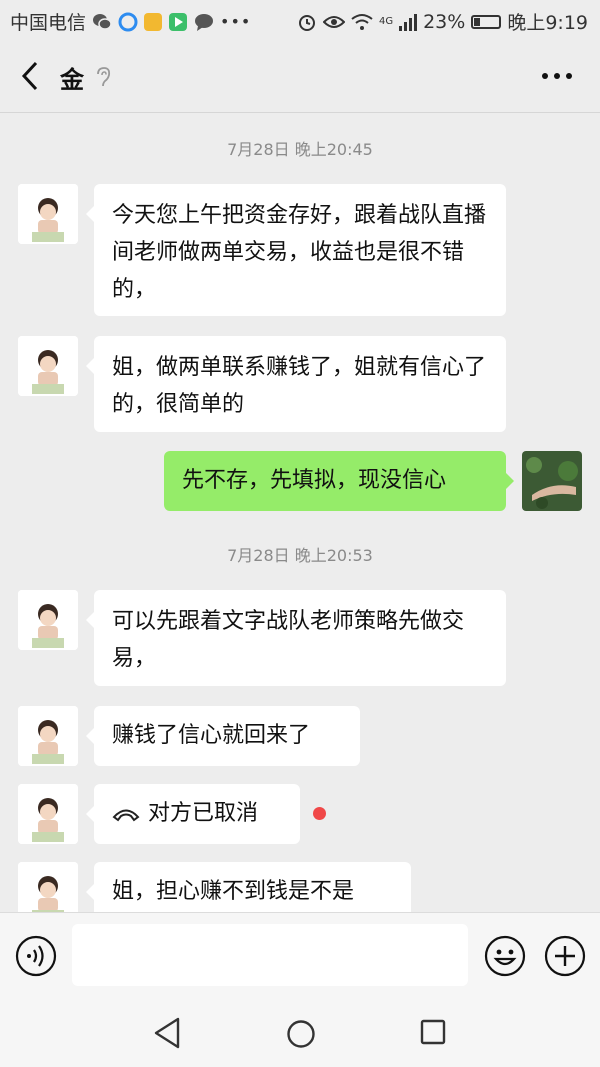 Image resolution: width=600 pixels, height=1067 pixels. What do you see at coordinates (128, 21) in the screenshot?
I see `browser-icon` at bounding box center [128, 21].